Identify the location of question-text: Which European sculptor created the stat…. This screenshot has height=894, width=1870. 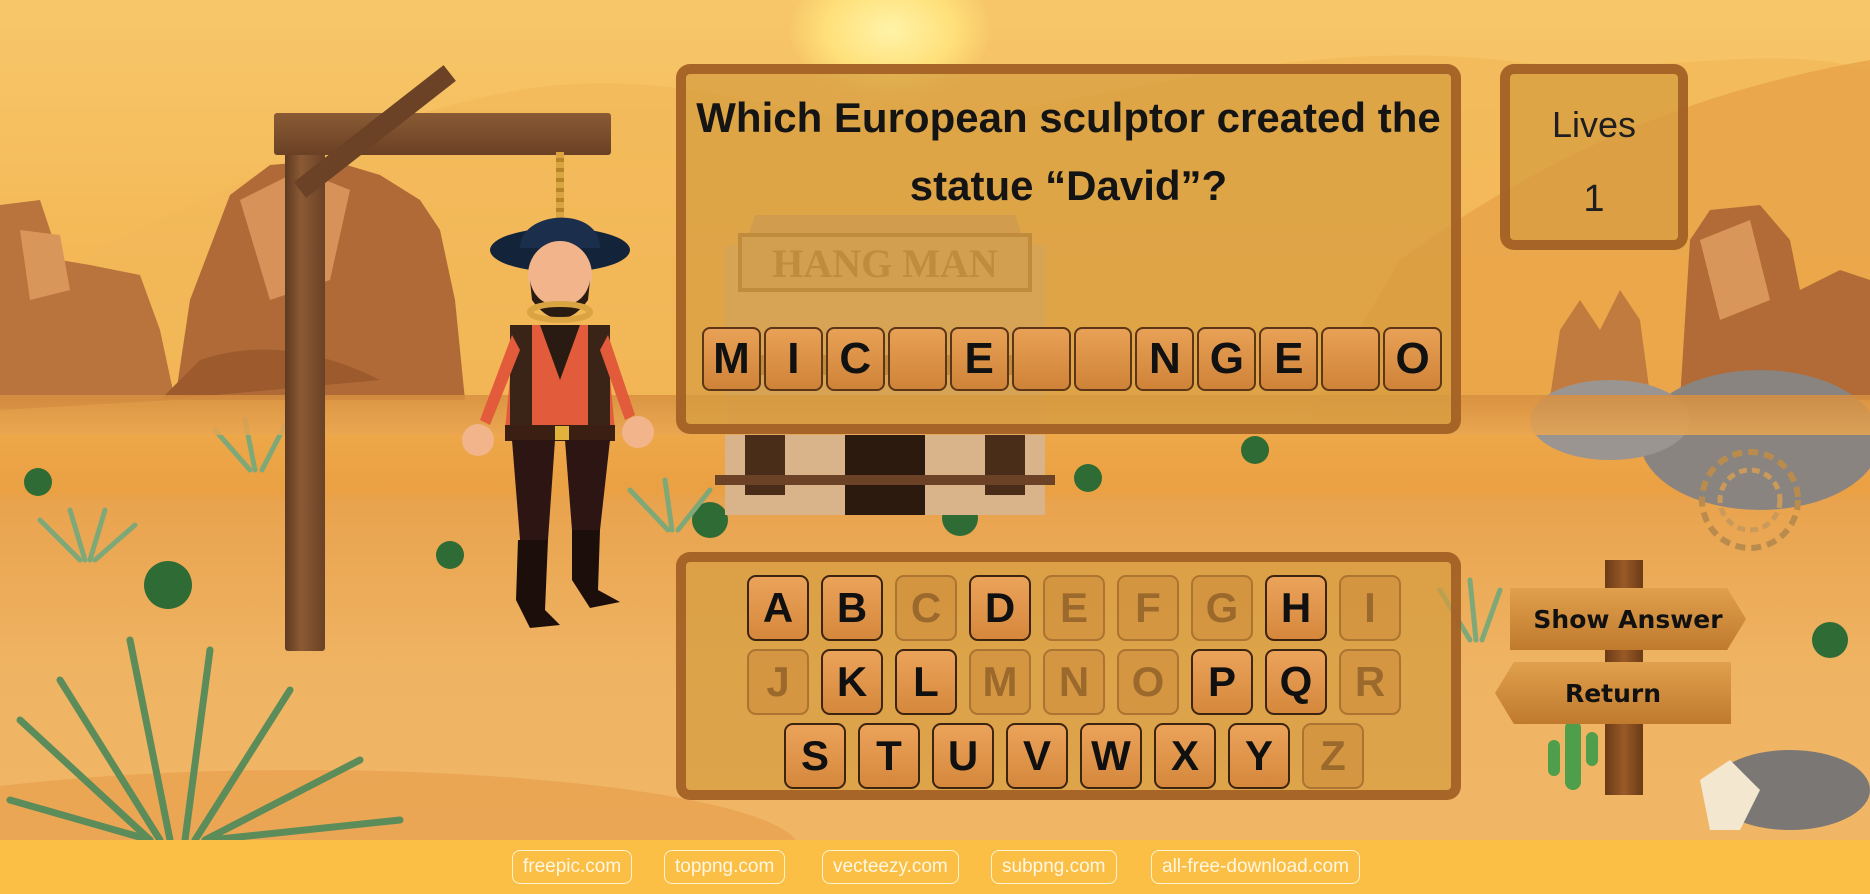
(1068, 151).